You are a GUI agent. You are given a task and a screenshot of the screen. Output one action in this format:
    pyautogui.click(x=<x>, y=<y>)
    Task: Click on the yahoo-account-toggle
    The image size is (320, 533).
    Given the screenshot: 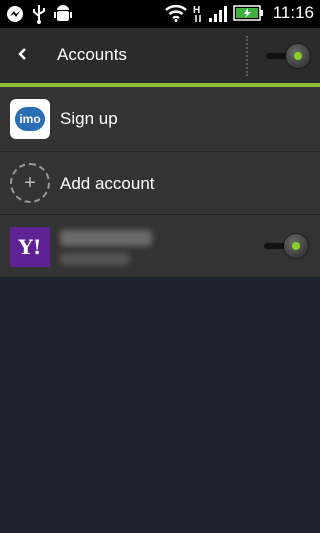 What is the action you would take?
    pyautogui.click(x=286, y=246)
    